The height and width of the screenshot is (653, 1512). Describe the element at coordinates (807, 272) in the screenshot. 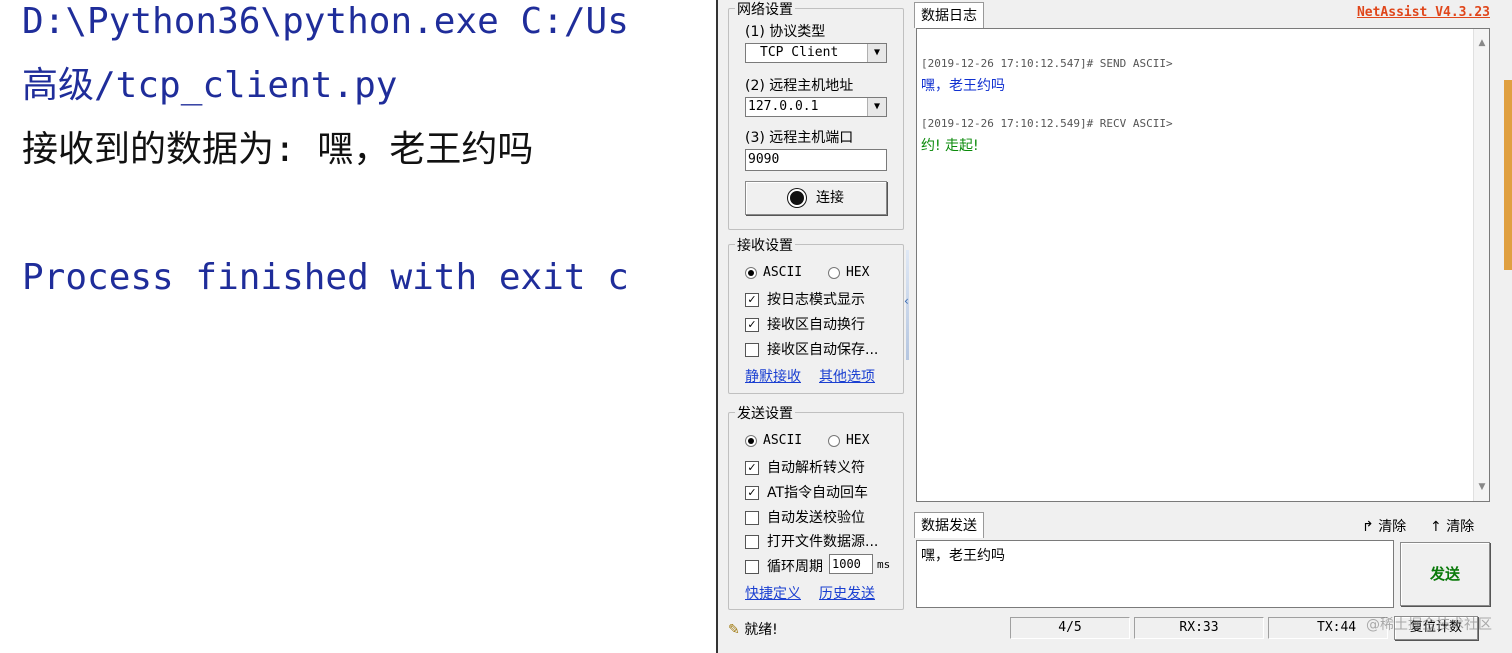

I see `receive-encoding: ASCII HEX` at that location.